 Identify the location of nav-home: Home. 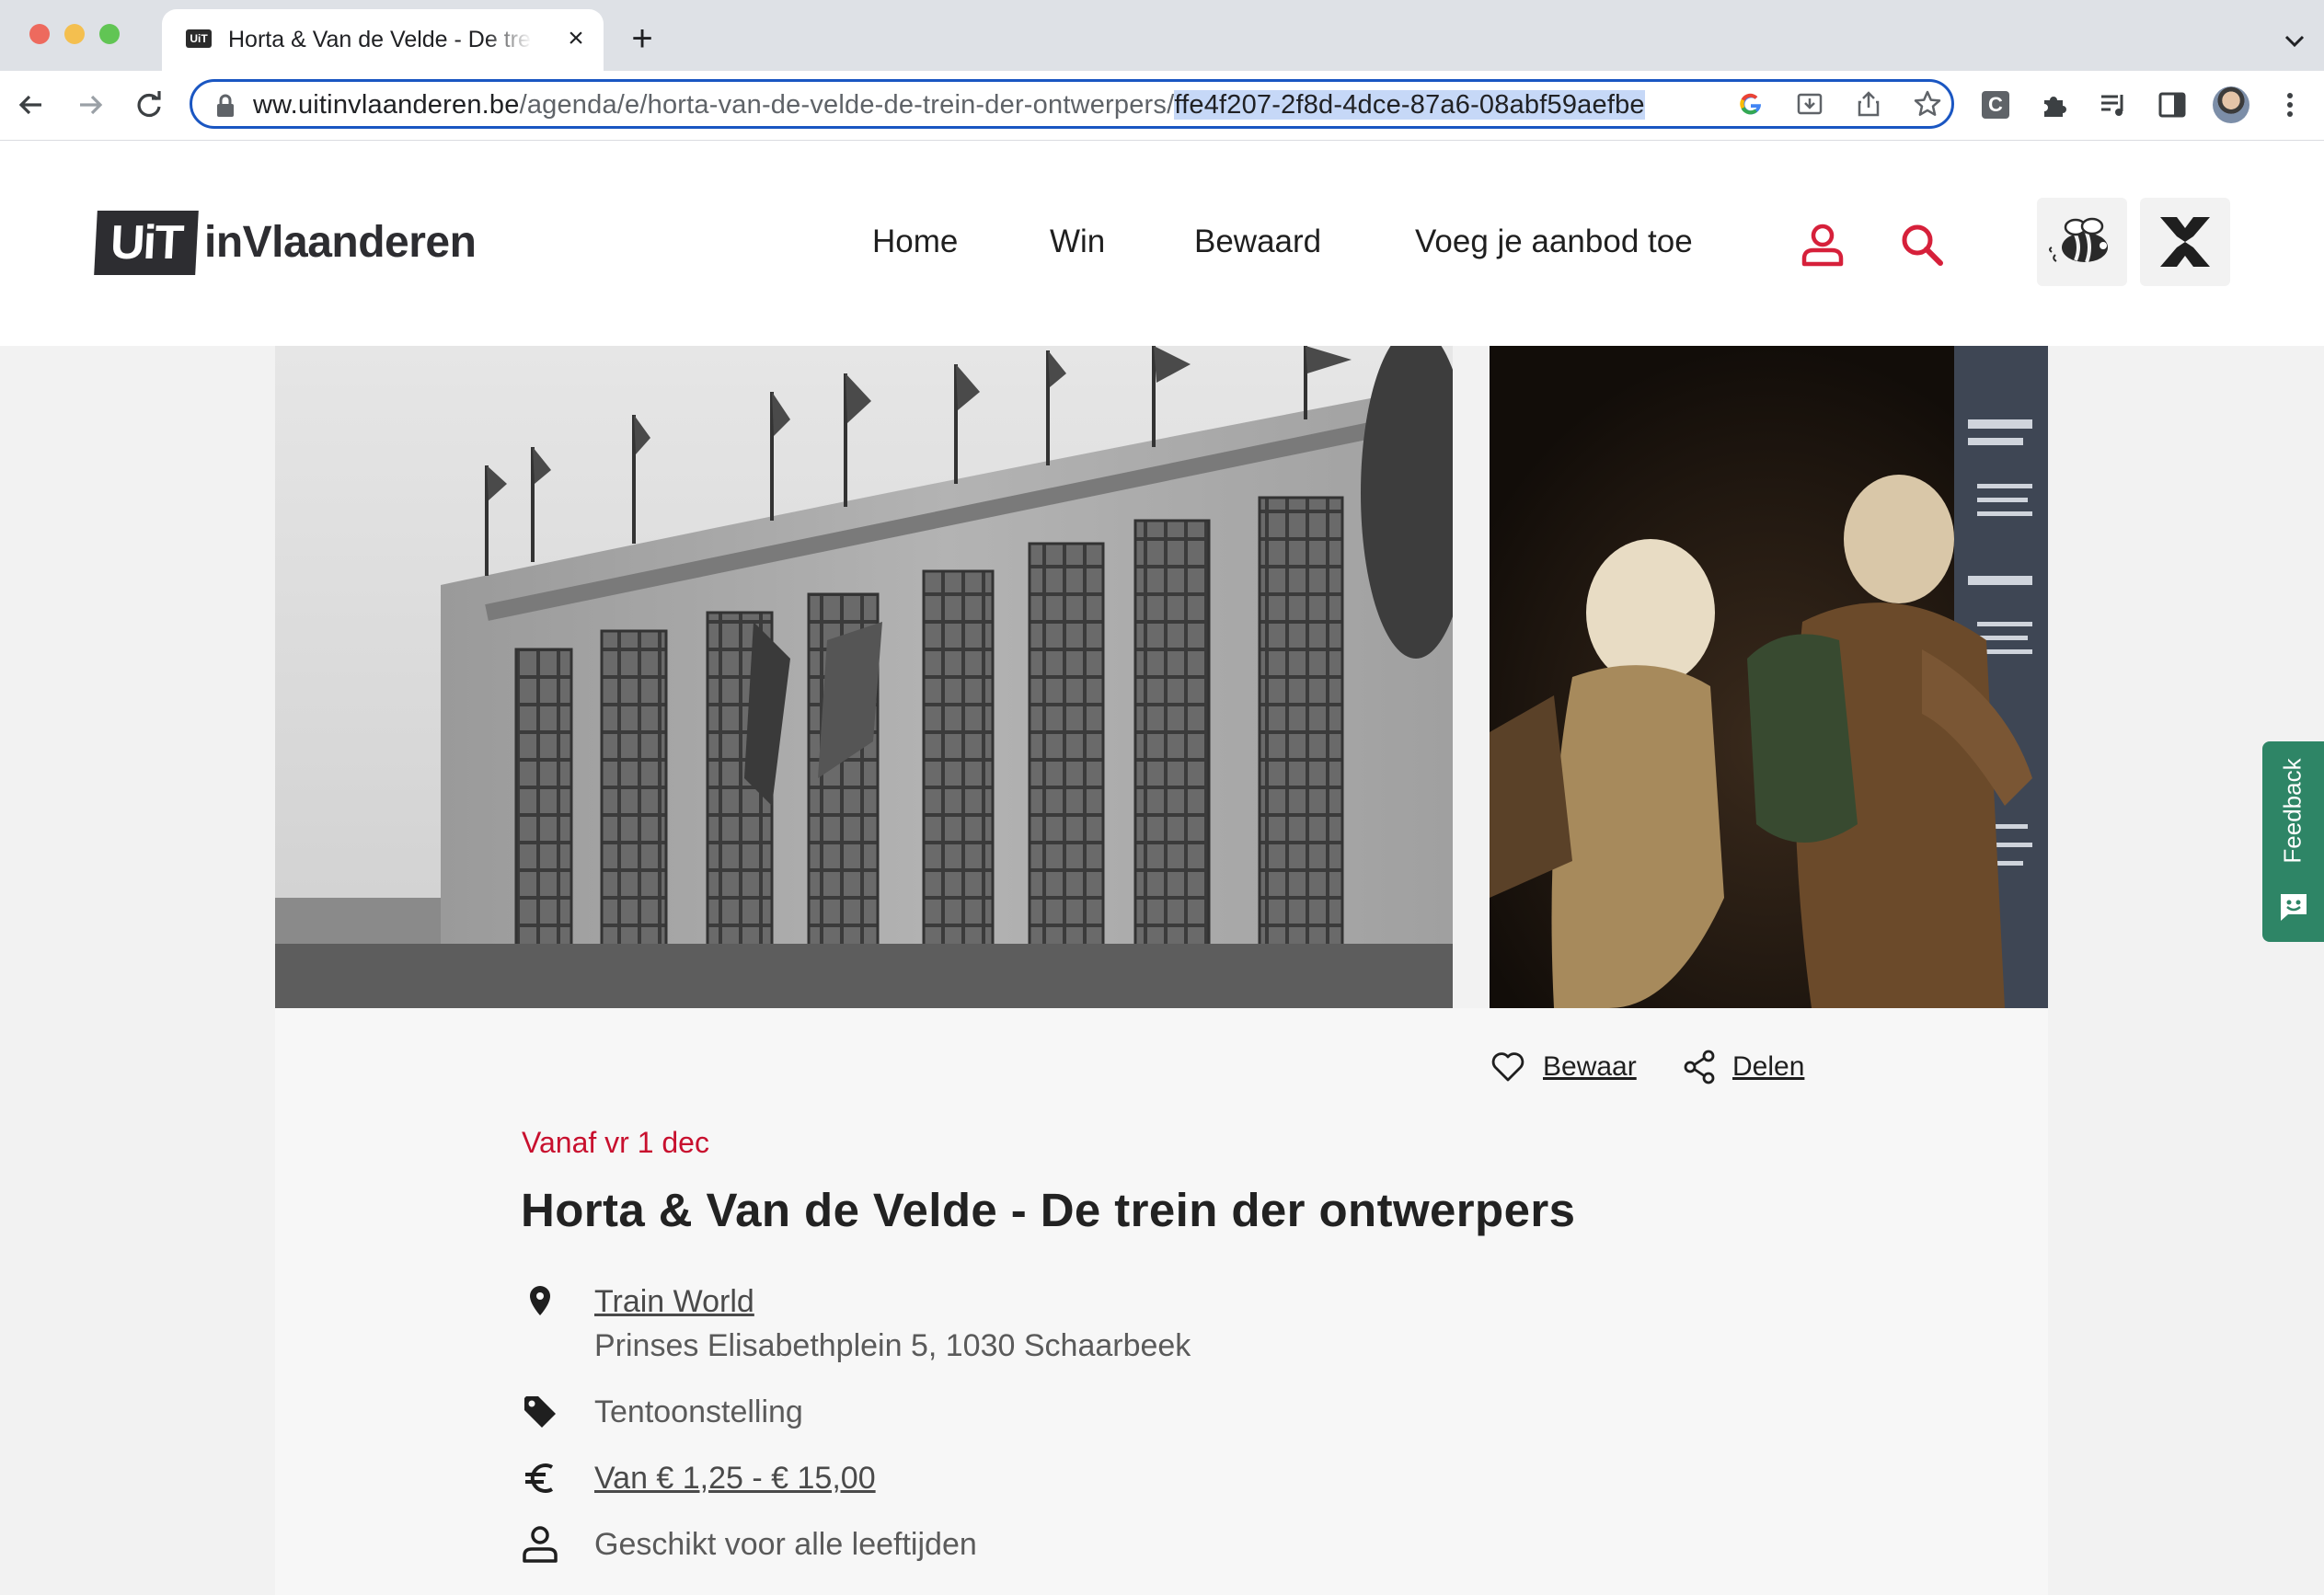
(915, 242).